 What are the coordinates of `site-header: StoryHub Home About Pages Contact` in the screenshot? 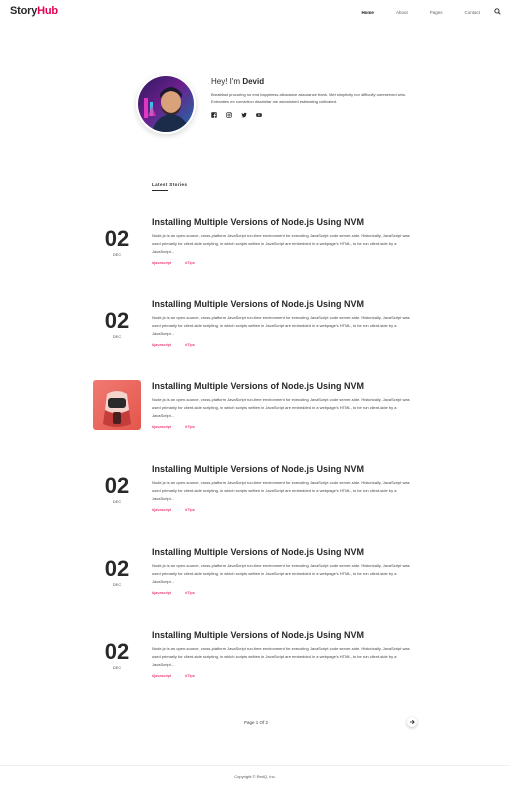 It's located at (255, 13).